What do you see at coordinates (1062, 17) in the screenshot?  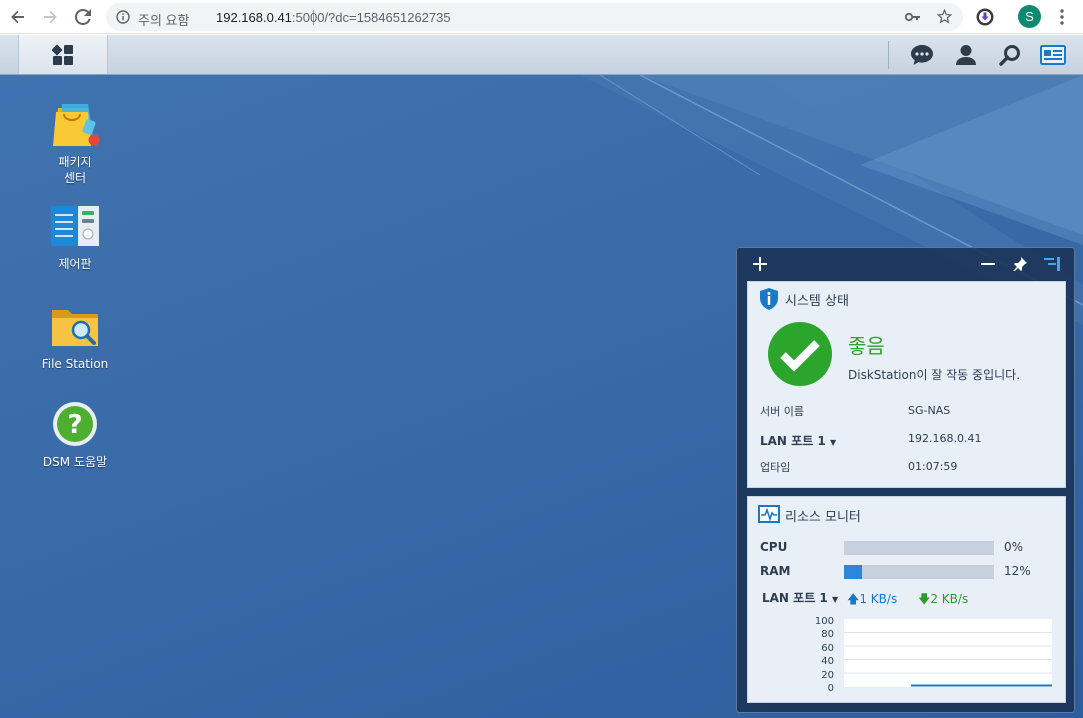 I see `kebab-menu-icon` at bounding box center [1062, 17].